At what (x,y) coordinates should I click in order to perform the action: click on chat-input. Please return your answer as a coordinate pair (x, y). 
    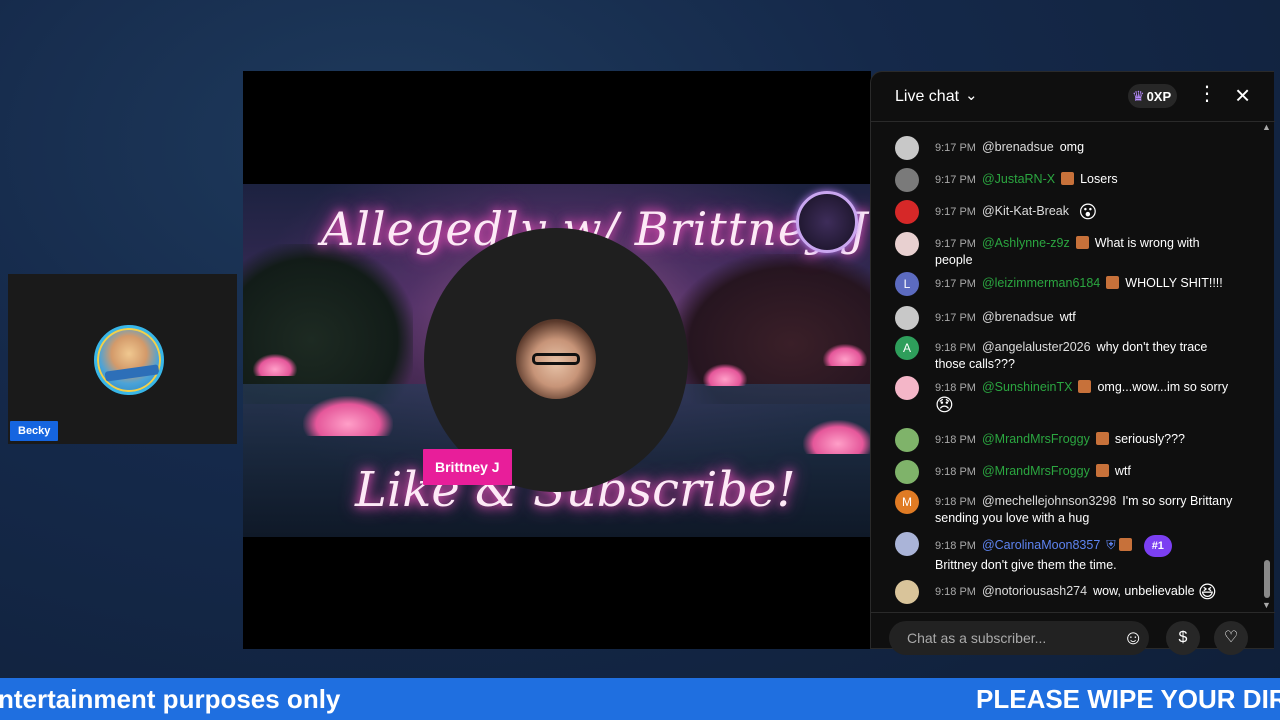
    Looking at the image, I should click on (1019, 638).